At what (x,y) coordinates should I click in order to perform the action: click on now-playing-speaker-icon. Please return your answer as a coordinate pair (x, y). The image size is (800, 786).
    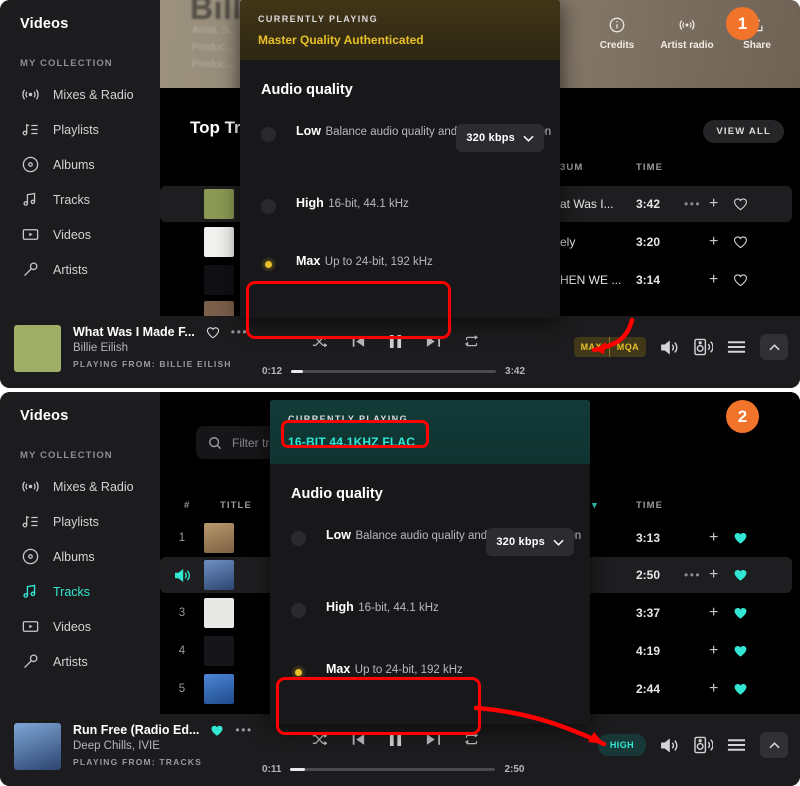
    Looking at the image, I should click on (182, 575).